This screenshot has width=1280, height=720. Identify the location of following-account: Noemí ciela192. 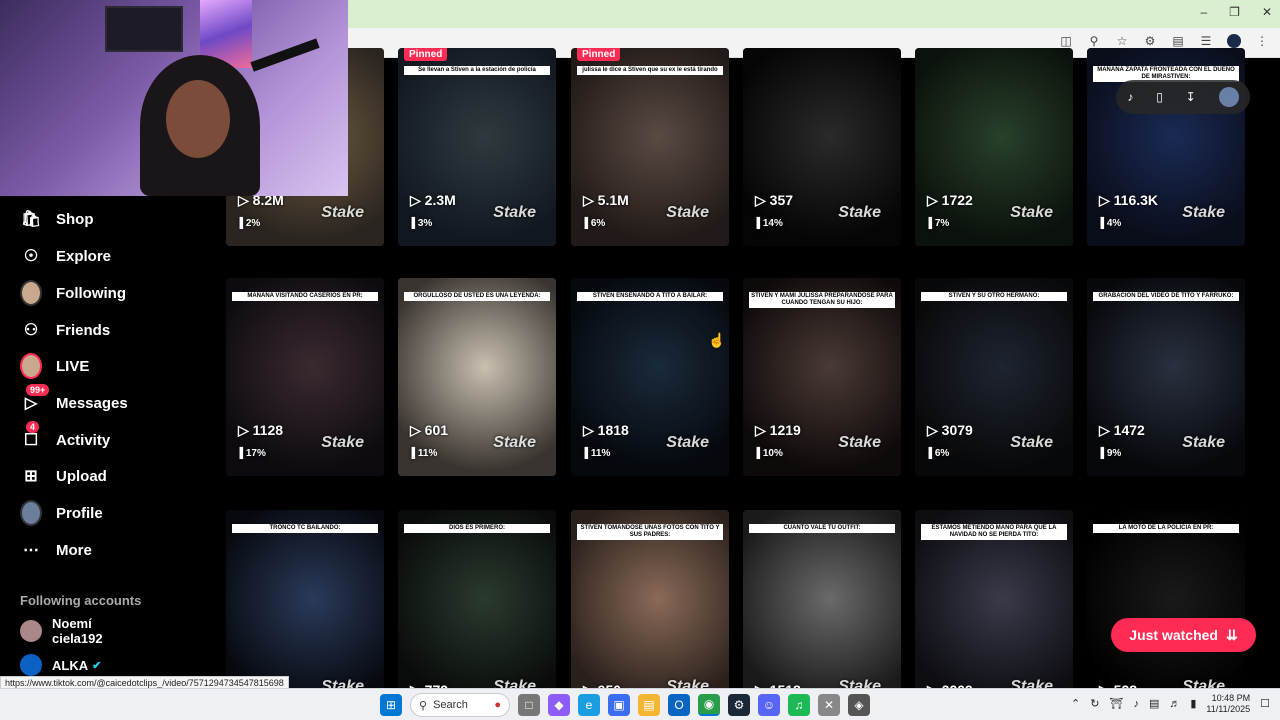
(61, 631).